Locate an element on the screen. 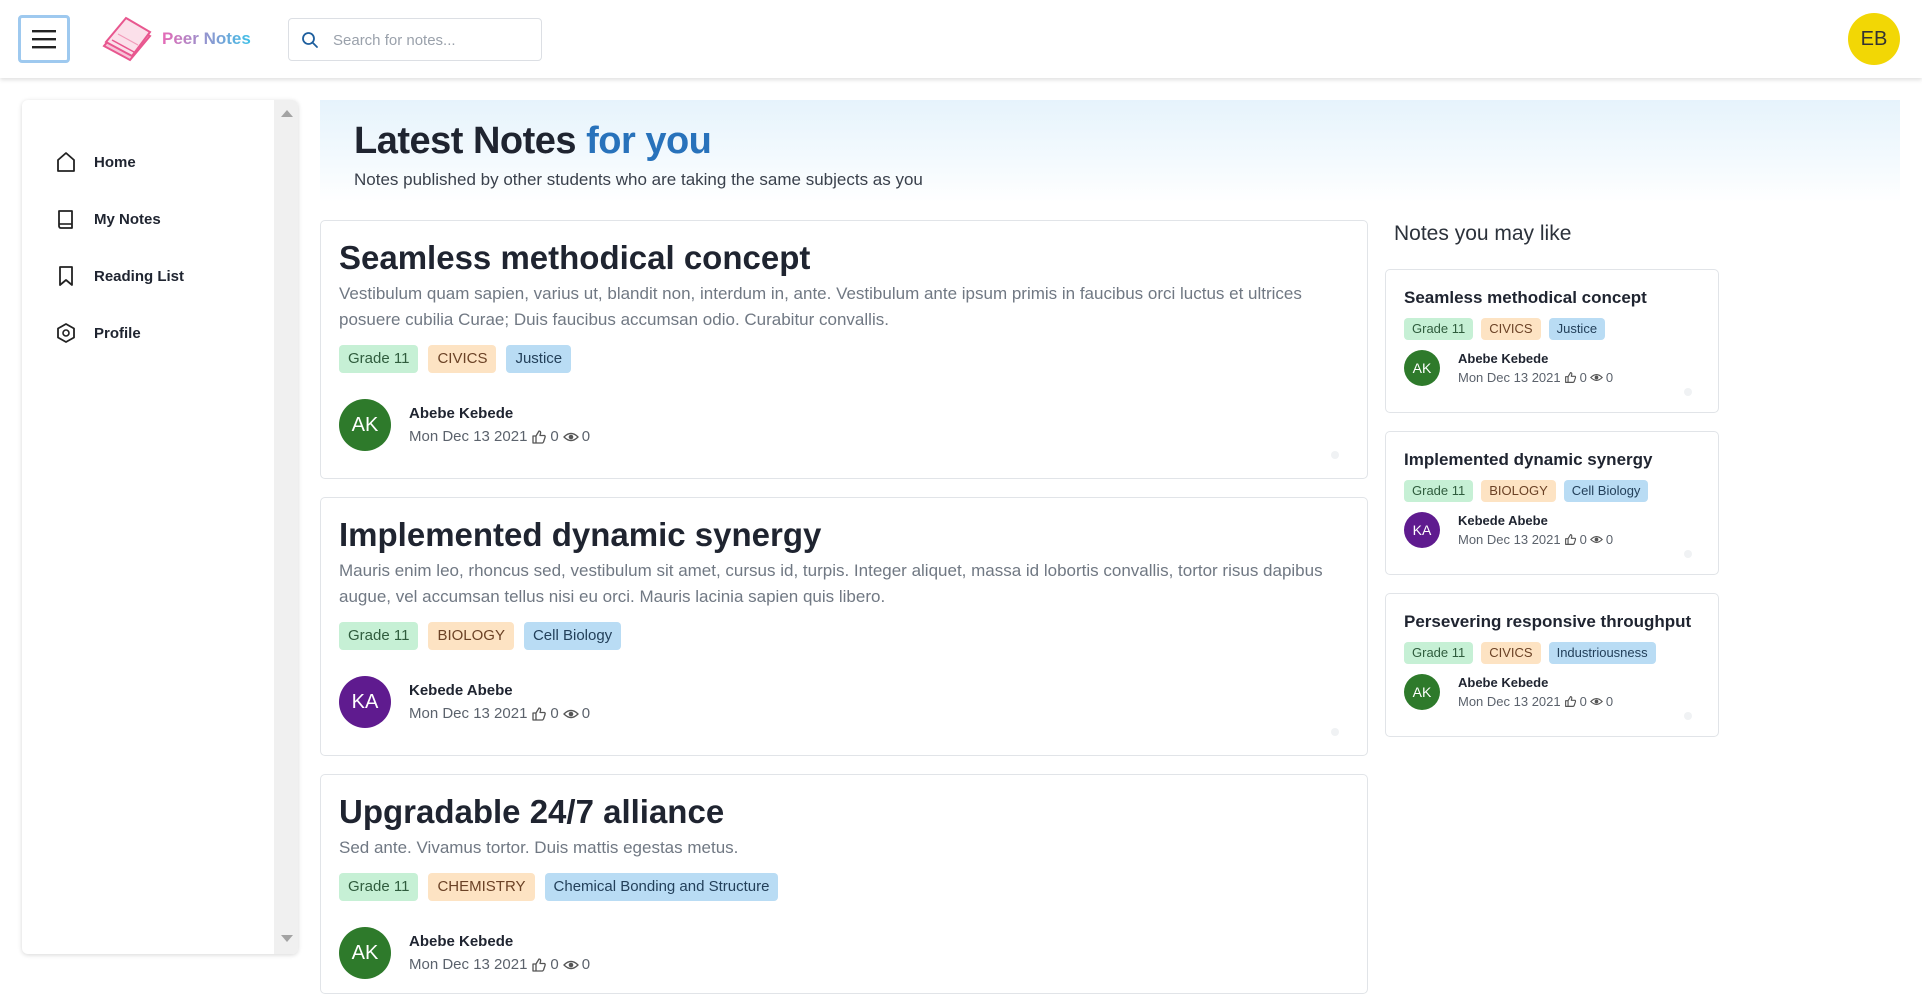 This screenshot has height=994, width=1922. hamburger-icon is located at coordinates (44, 39).